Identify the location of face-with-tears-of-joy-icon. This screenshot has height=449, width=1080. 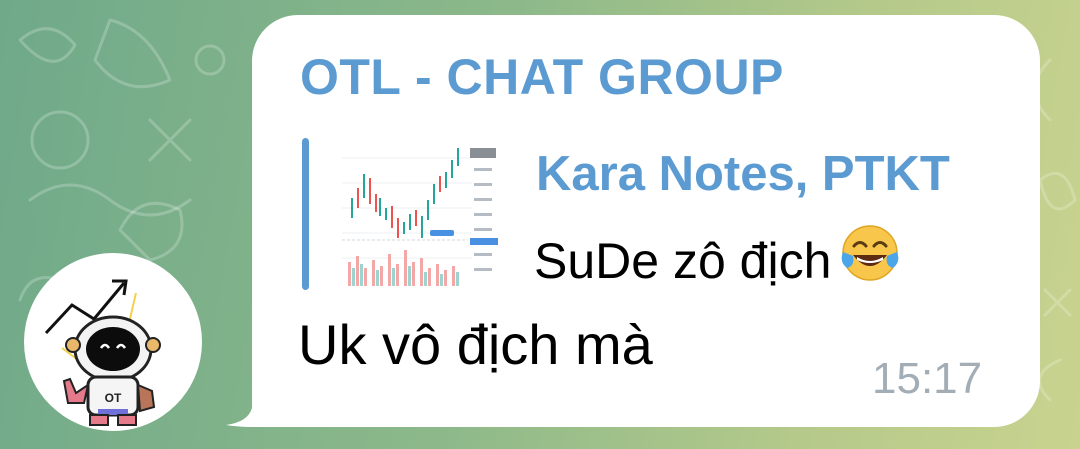
(870, 259).